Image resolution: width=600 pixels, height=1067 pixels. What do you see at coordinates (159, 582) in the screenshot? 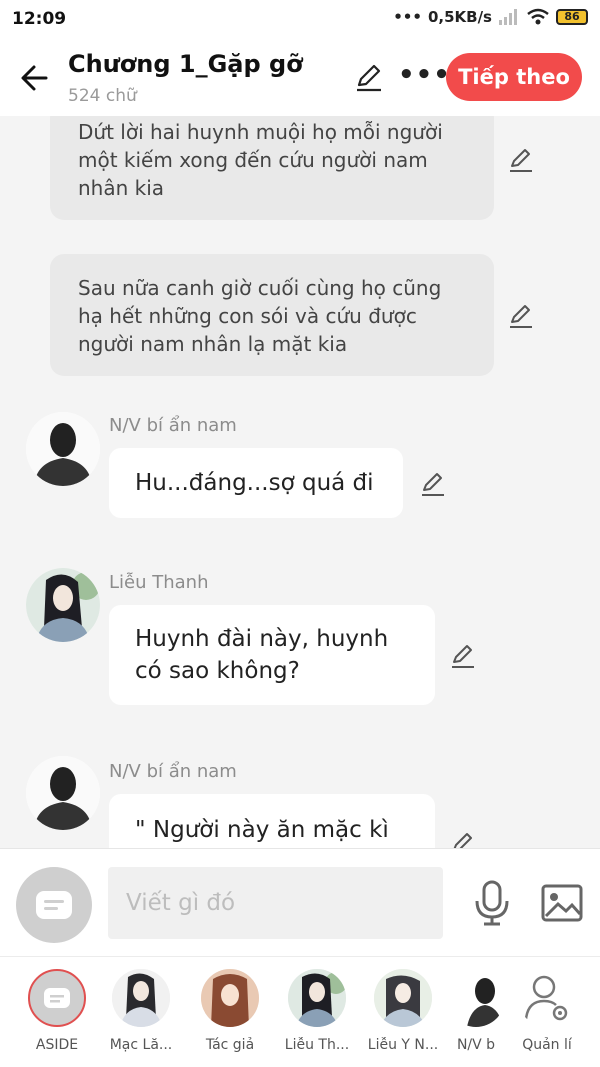
I see `speaker-name: Liễu Thanh` at bounding box center [159, 582].